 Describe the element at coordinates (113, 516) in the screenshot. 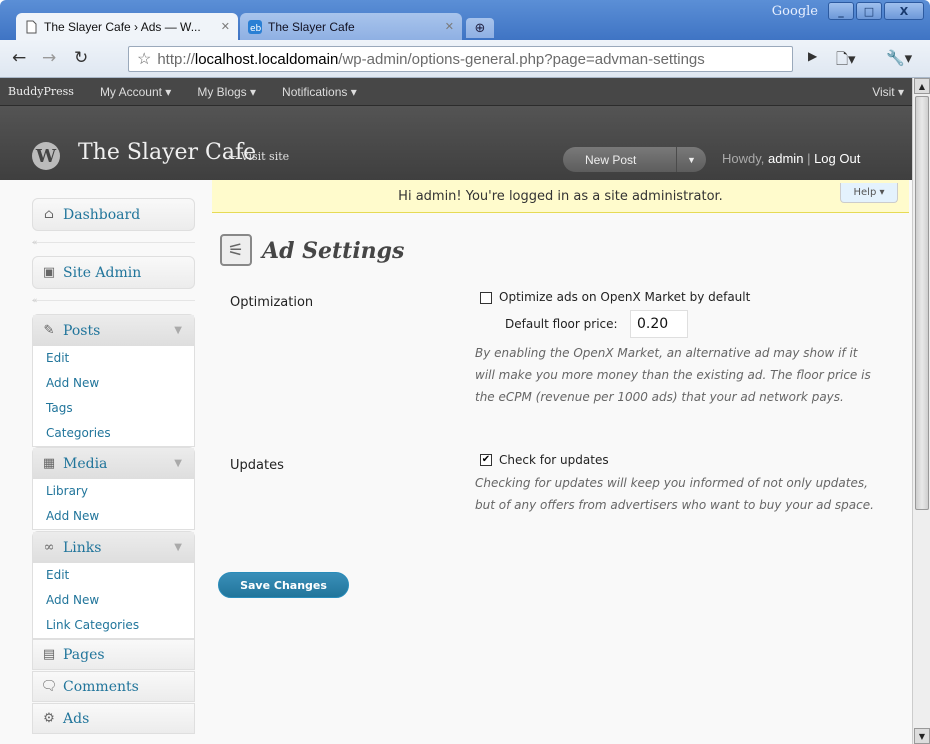

I see `submenu-media-add-new: Add New` at that location.